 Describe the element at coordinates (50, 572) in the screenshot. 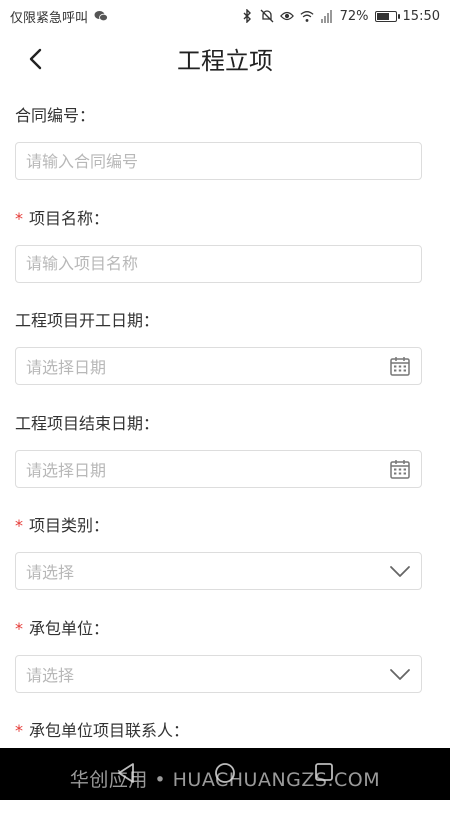

I see `project-category-placeholder: 请选择` at that location.